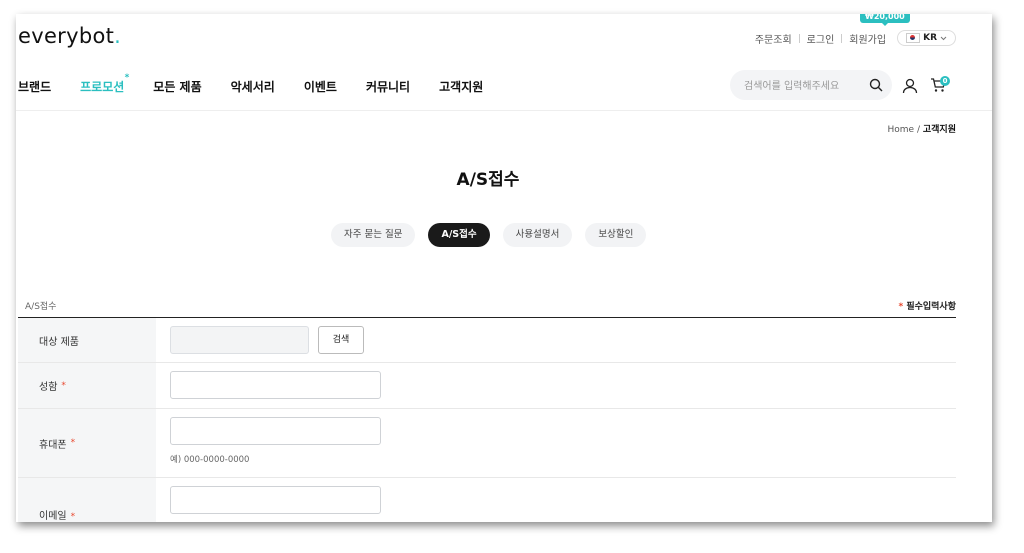 The width and height of the screenshot is (1024, 553). Describe the element at coordinates (876, 85) in the screenshot. I see `search-icon` at that location.